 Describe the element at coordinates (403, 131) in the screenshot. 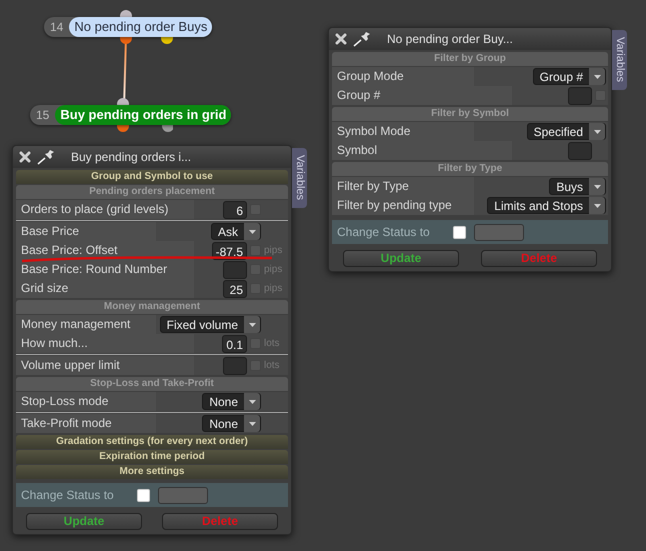

I see `field-label: Symbol Mode` at that location.